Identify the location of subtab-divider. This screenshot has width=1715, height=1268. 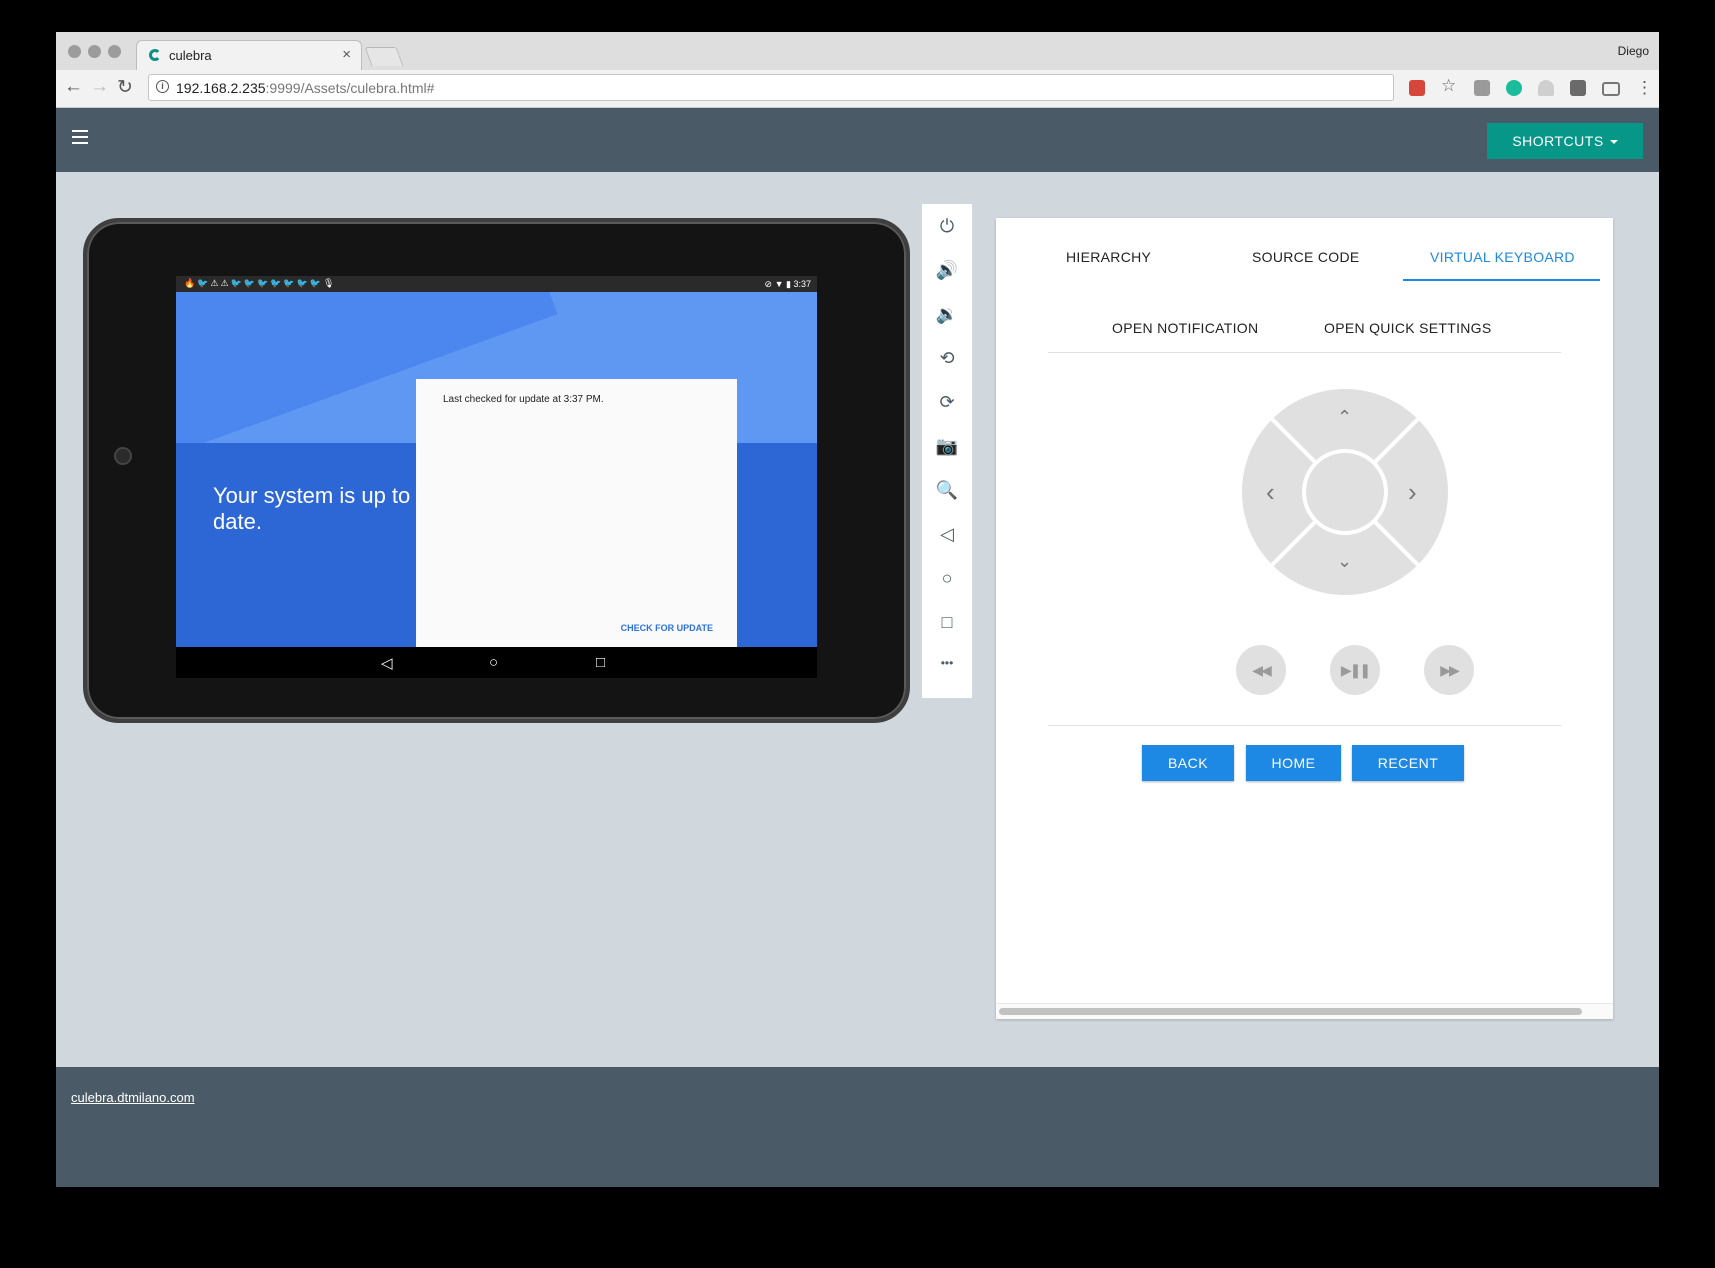
(1304, 352).